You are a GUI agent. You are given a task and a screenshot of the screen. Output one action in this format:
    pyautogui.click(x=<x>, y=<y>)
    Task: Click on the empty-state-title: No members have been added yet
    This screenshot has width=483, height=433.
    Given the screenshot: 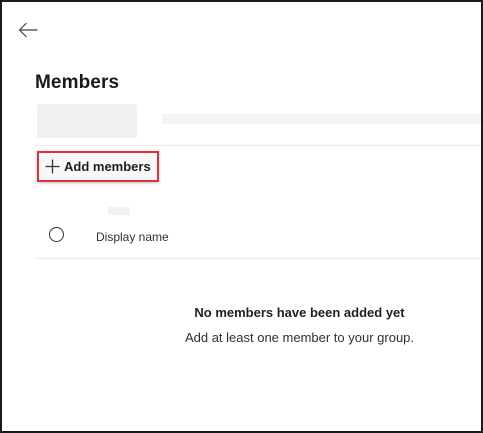 What is the action you would take?
    pyautogui.click(x=299, y=312)
    